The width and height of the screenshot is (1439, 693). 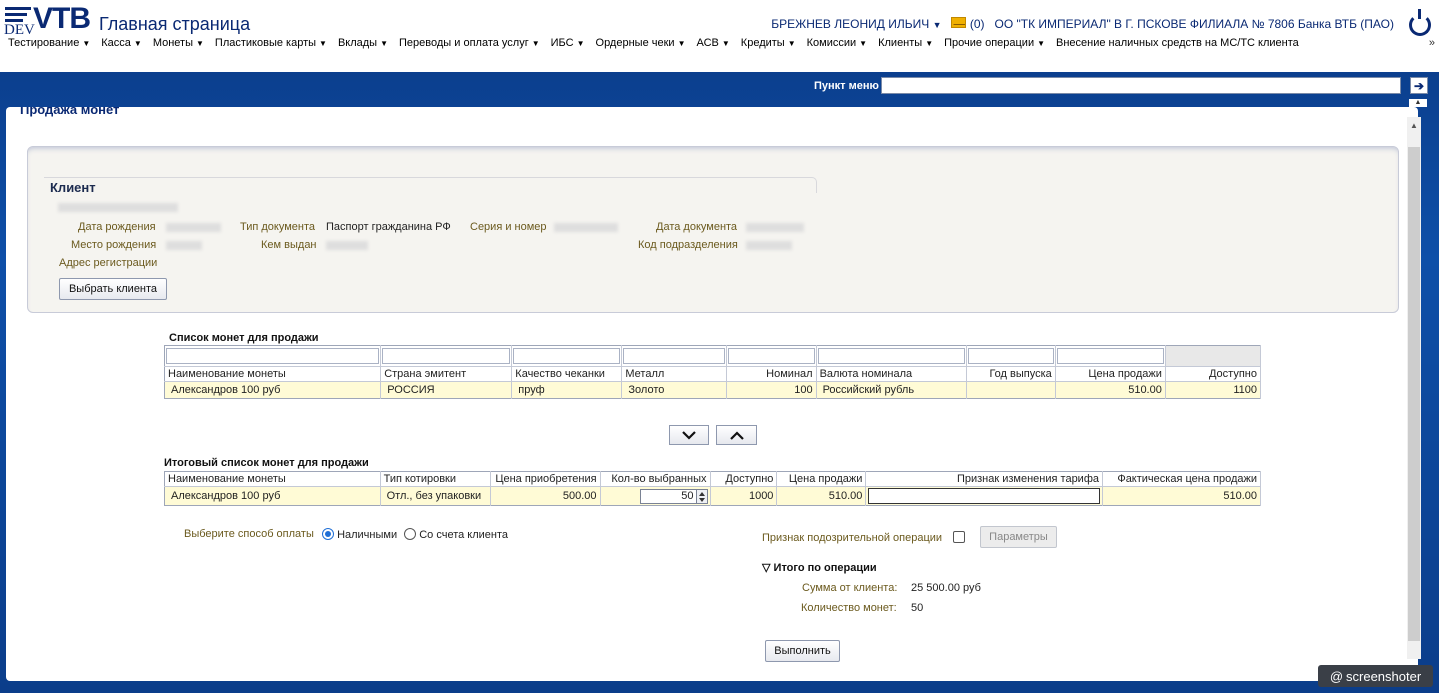 What do you see at coordinates (49, 44) in the screenshot?
I see `menu-item: Тестирование ▼` at bounding box center [49, 44].